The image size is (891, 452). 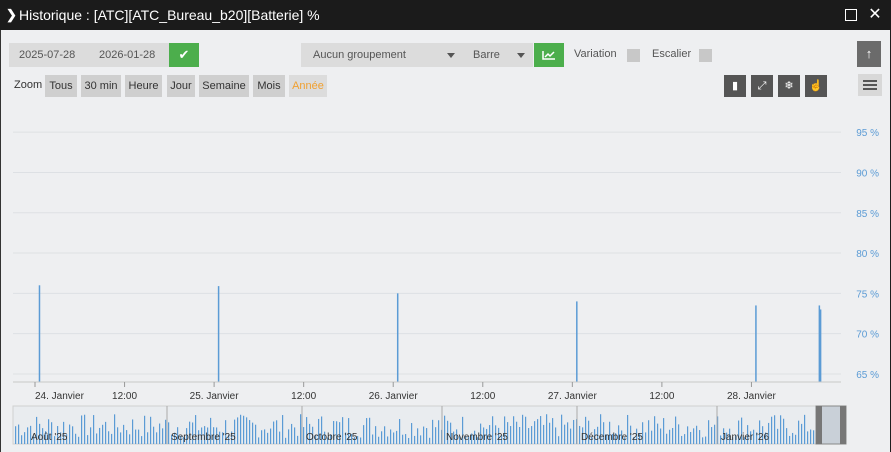 I want to click on y-tick-label: 80 %, so click(x=867, y=254).